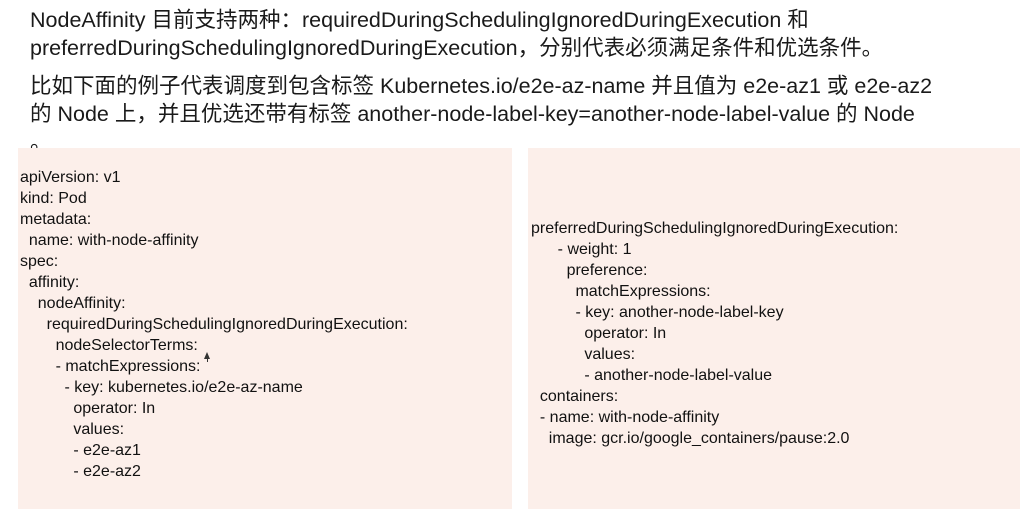  What do you see at coordinates (80, 450) in the screenshot?
I see `code-line: - e2e-az1` at bounding box center [80, 450].